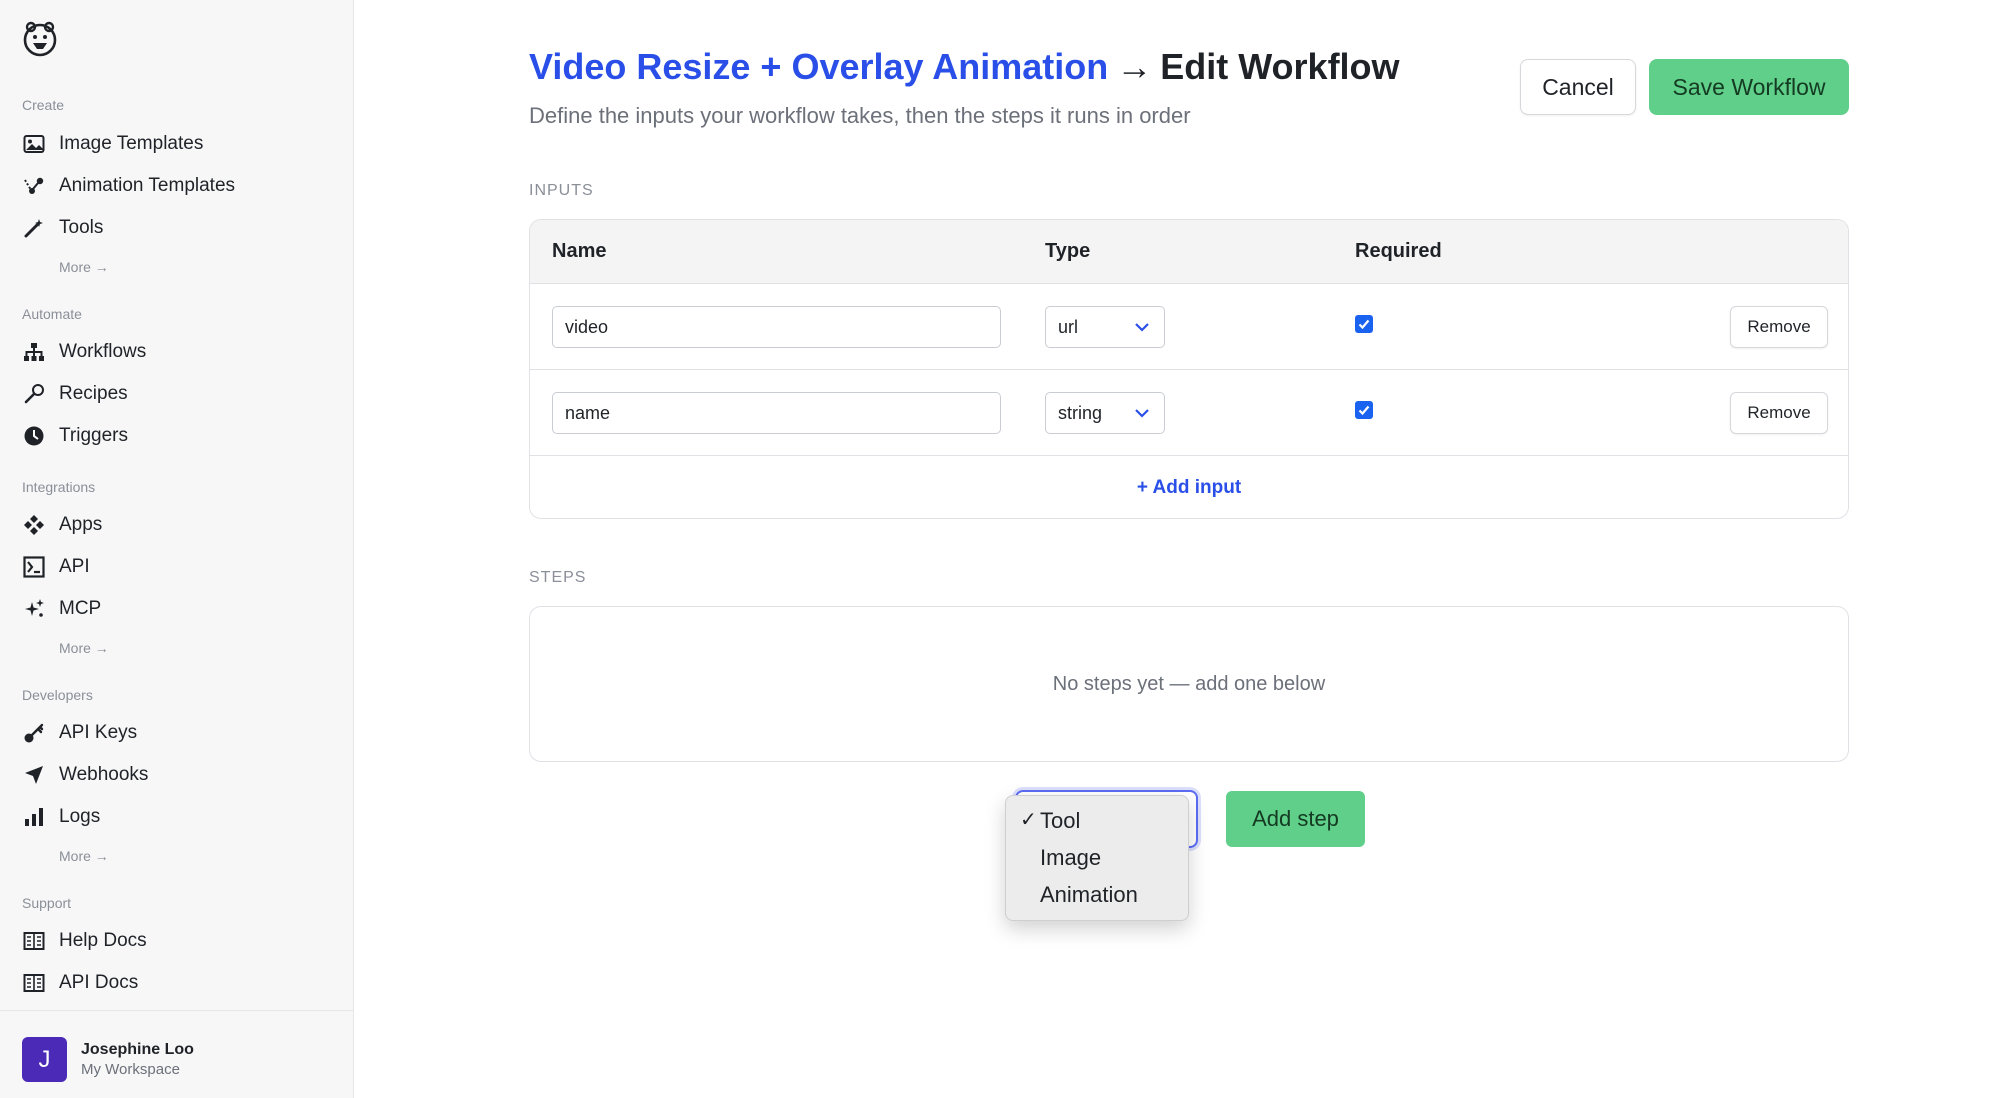  I want to click on workflow-icon, so click(34, 352).